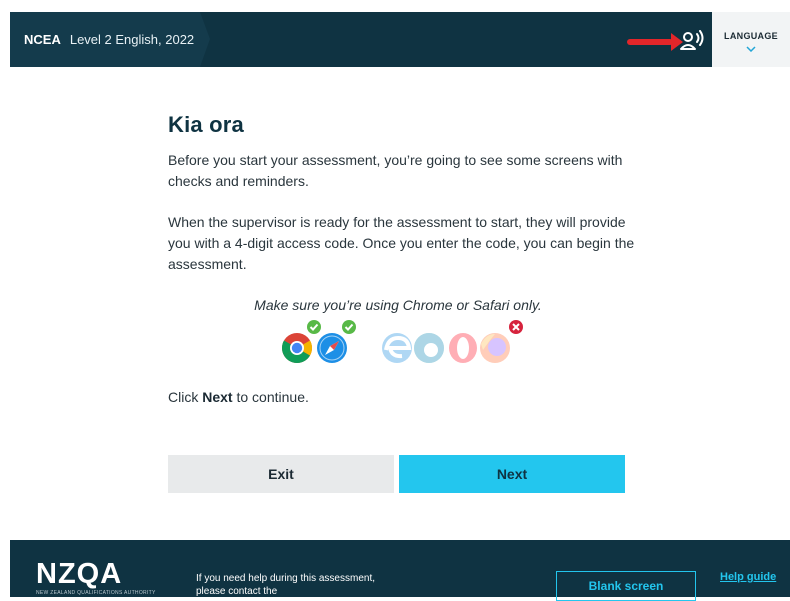  Describe the element at coordinates (297, 348) in the screenshot. I see `chrome-icon` at that location.